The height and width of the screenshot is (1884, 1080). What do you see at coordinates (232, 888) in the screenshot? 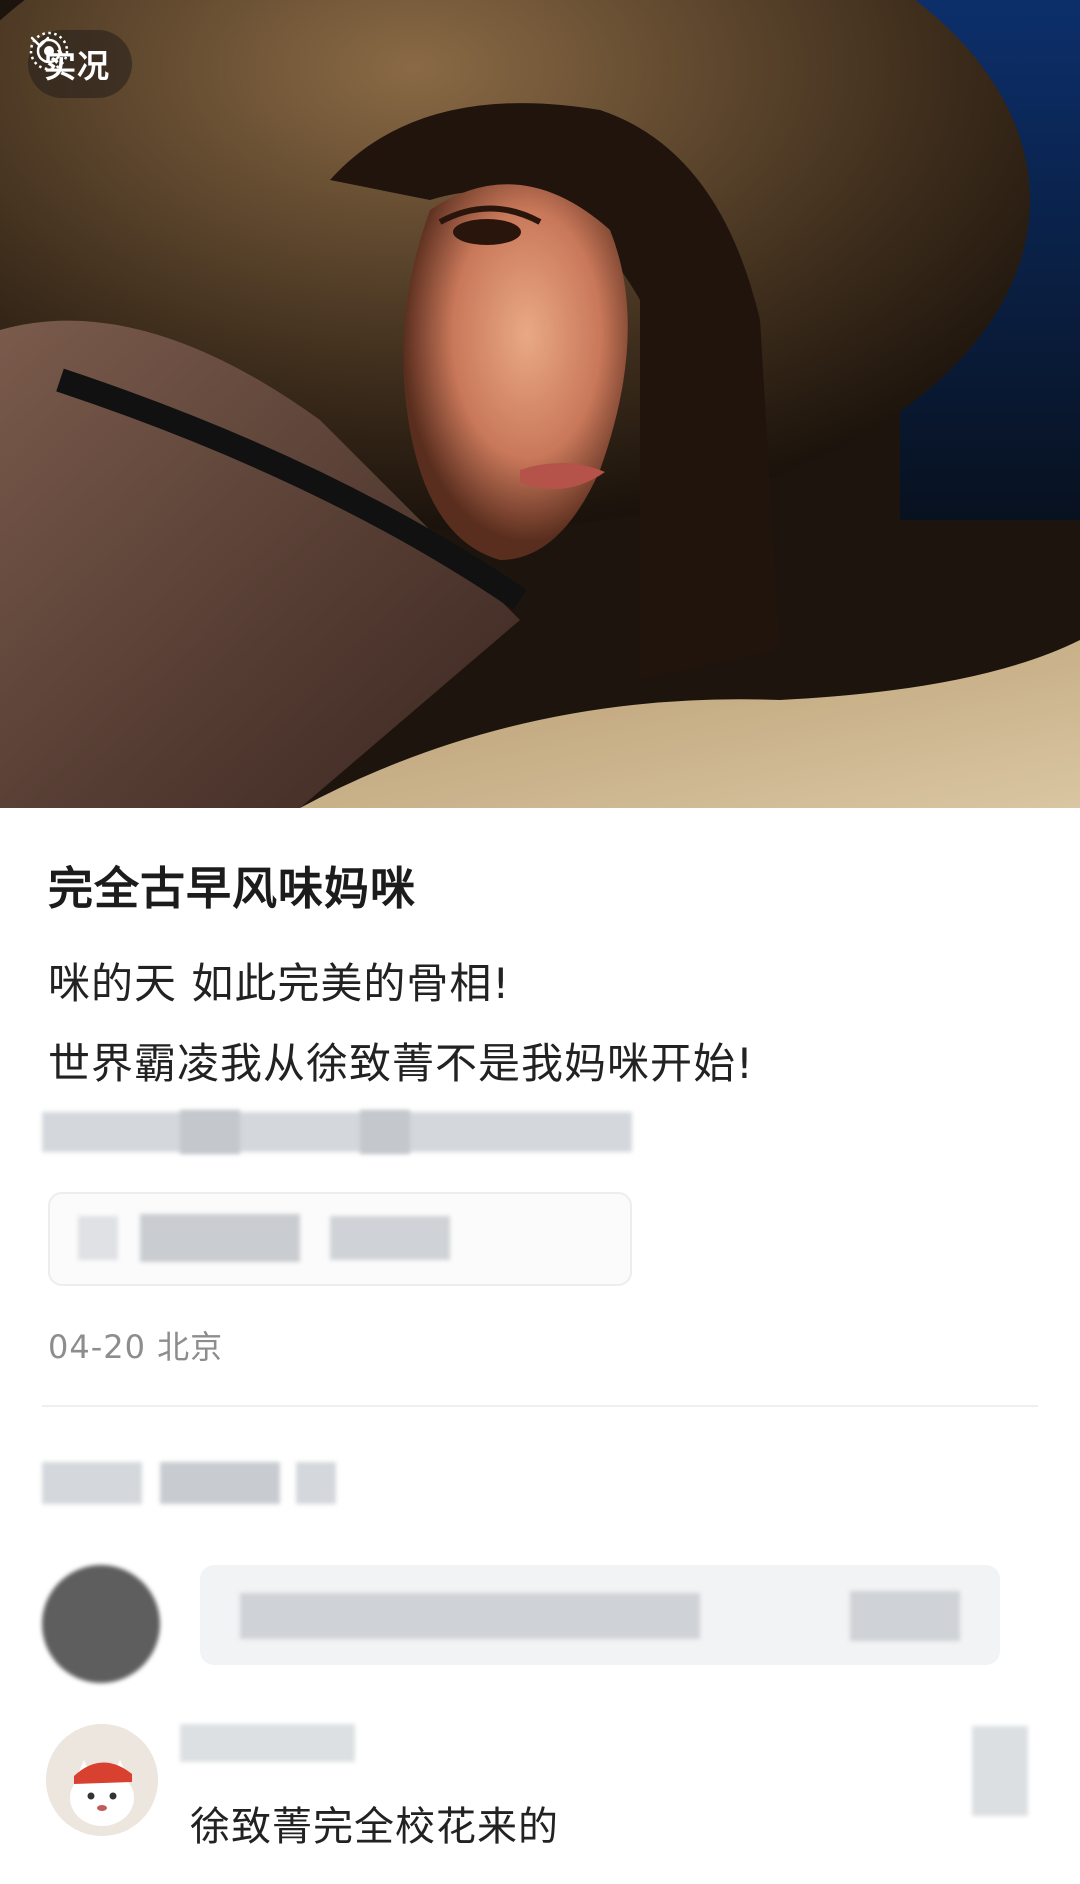
I see `post-title: 完全古早风味妈咪` at bounding box center [232, 888].